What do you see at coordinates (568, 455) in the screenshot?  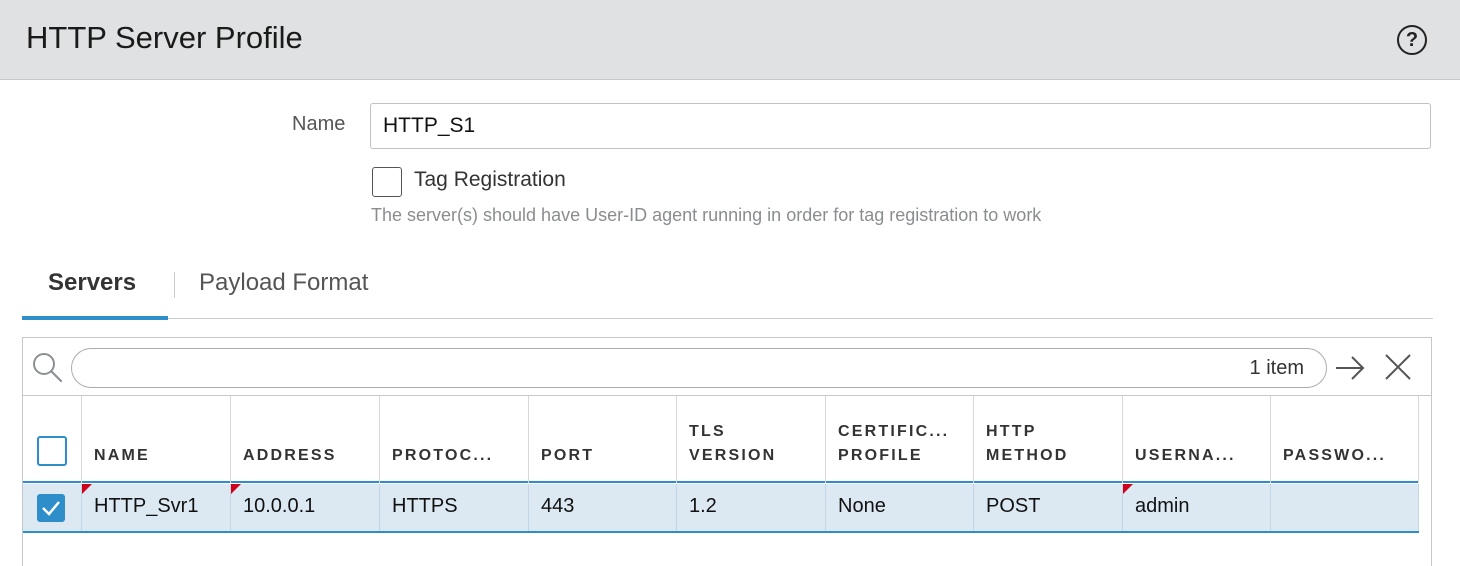 I see `column-header-label: PORT` at bounding box center [568, 455].